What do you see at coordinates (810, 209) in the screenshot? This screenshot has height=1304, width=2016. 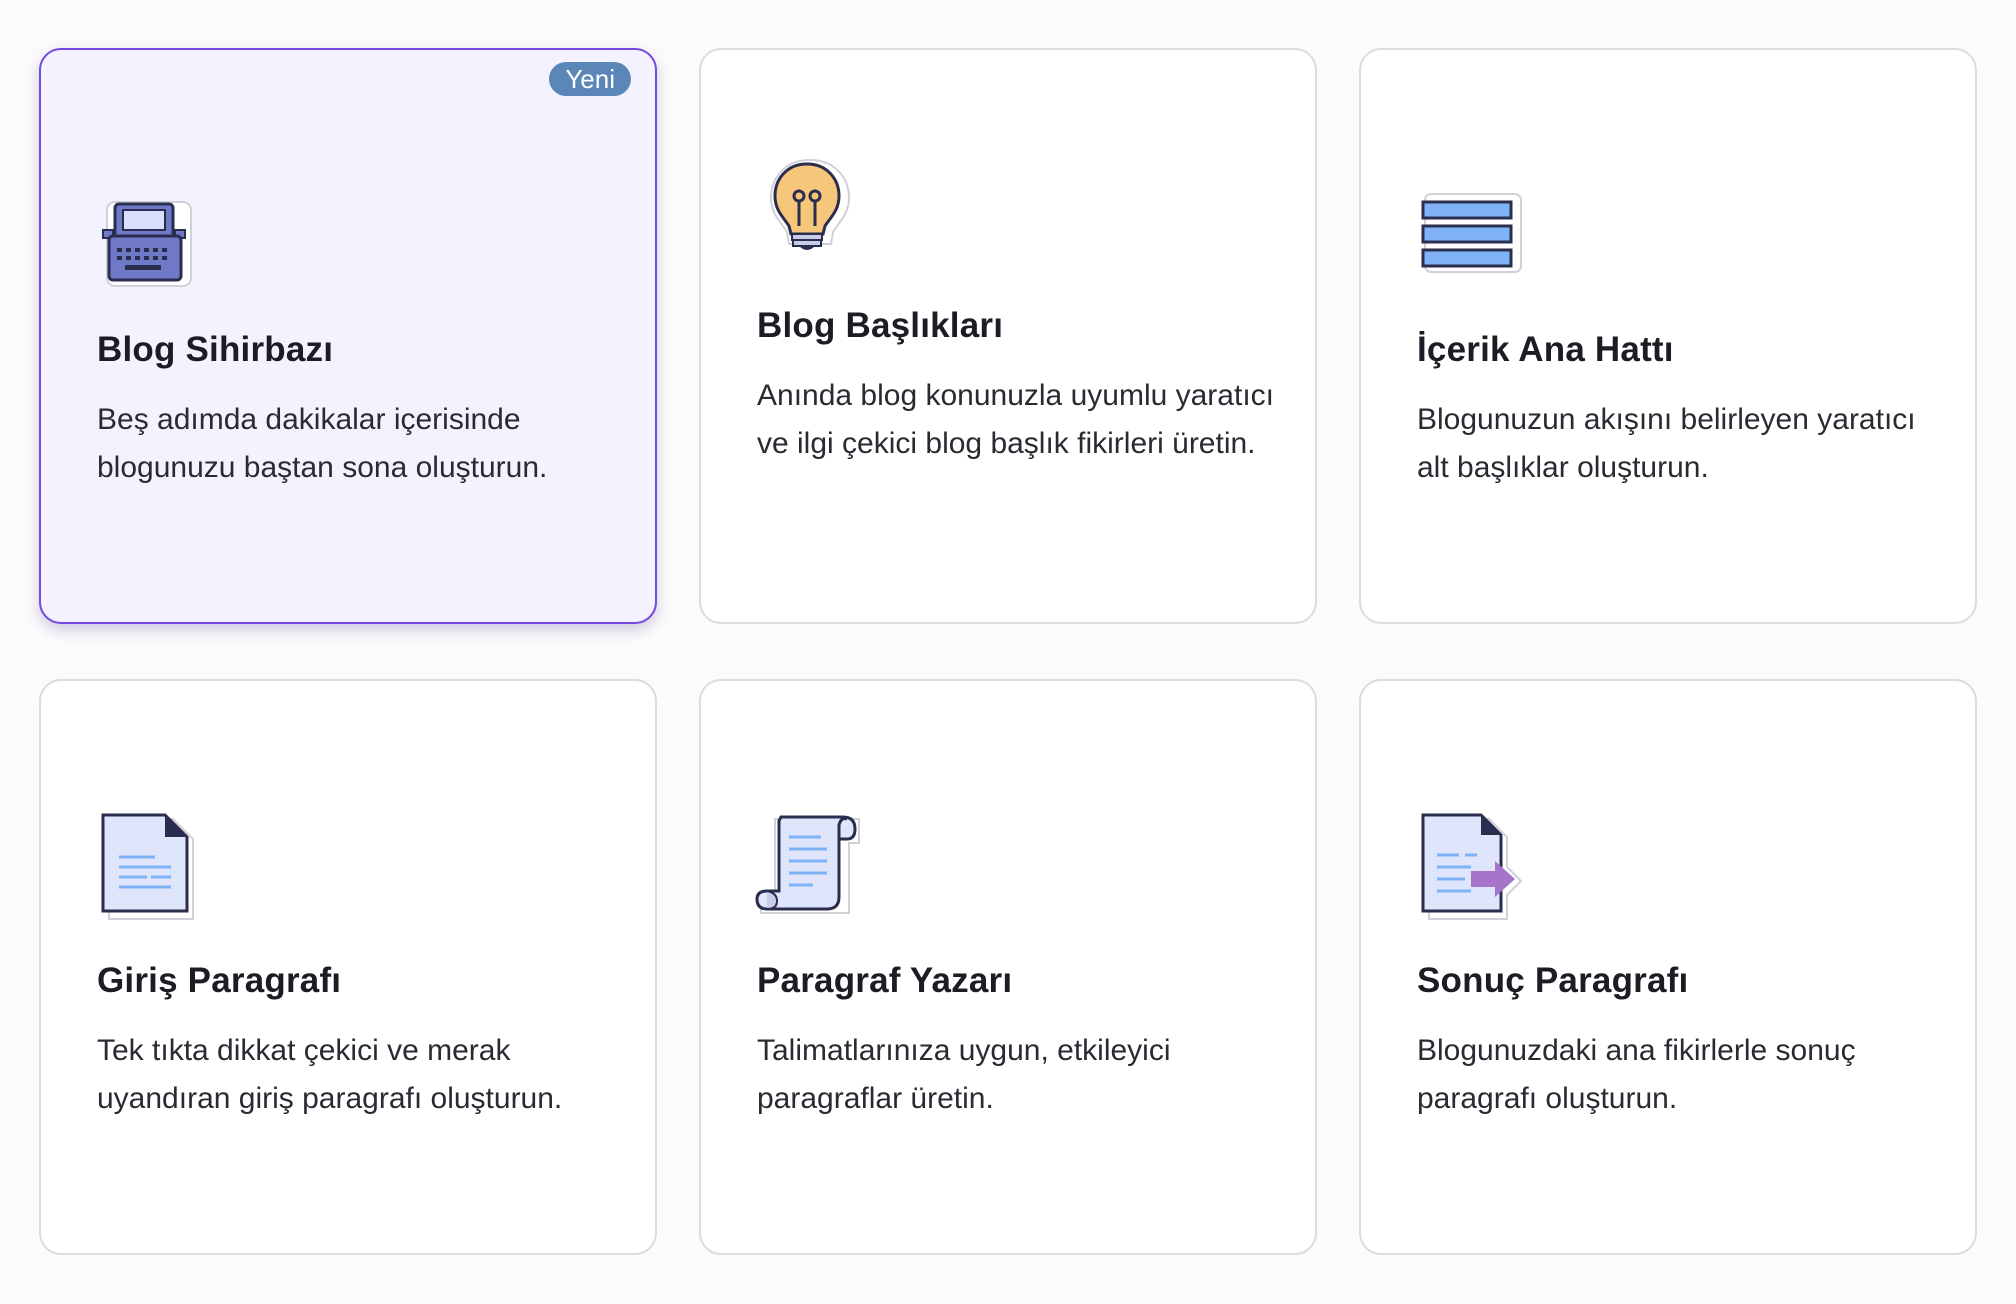 I see `lightbulb-icon` at bounding box center [810, 209].